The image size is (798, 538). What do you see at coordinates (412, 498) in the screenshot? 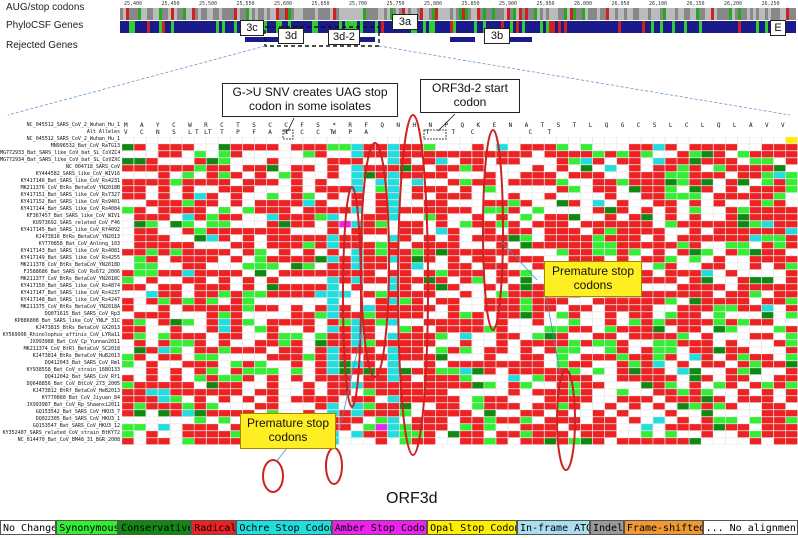
I see `orf3d-label: ORF3d` at bounding box center [412, 498].